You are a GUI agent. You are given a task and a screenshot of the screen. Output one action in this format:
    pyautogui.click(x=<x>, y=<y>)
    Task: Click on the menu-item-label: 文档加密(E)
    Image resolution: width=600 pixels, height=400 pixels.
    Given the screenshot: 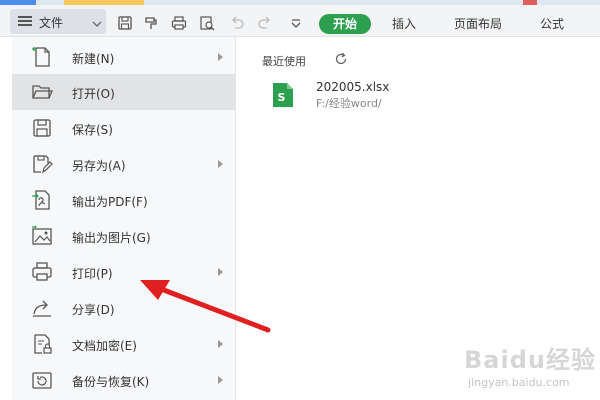 What is the action you would take?
    pyautogui.click(x=104, y=346)
    